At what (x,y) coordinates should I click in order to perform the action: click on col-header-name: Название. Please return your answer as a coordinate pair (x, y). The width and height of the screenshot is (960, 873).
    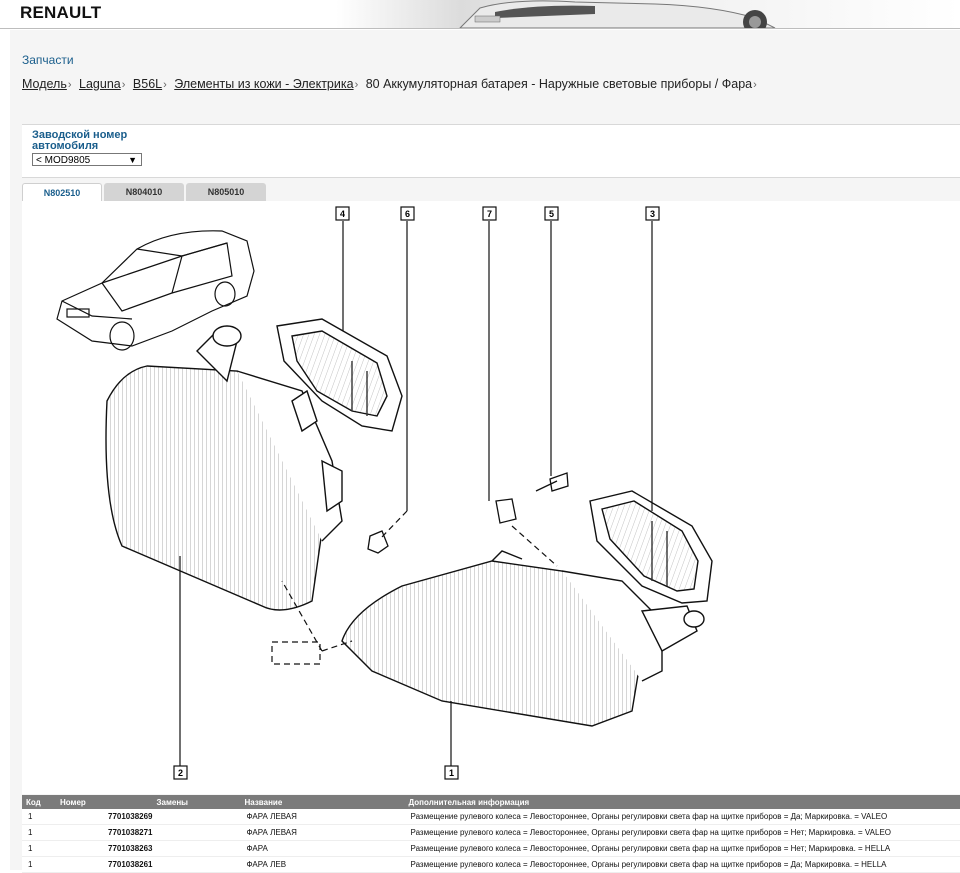
    Looking at the image, I should click on (323, 802).